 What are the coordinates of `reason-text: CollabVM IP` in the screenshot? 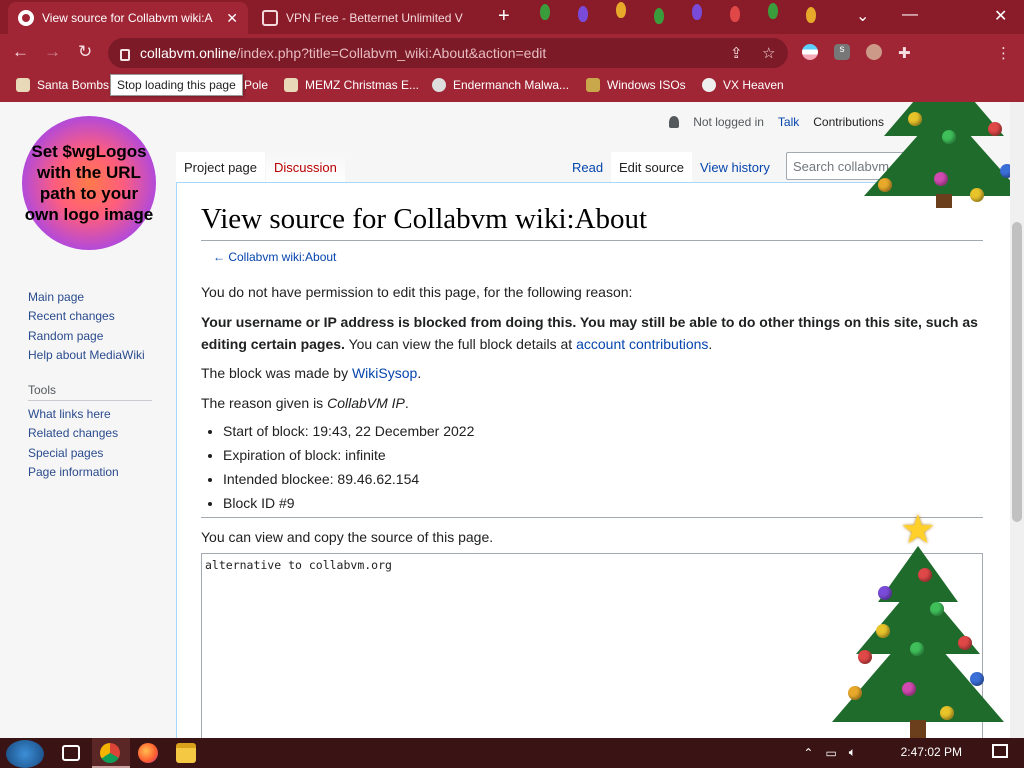 It's located at (366, 403).